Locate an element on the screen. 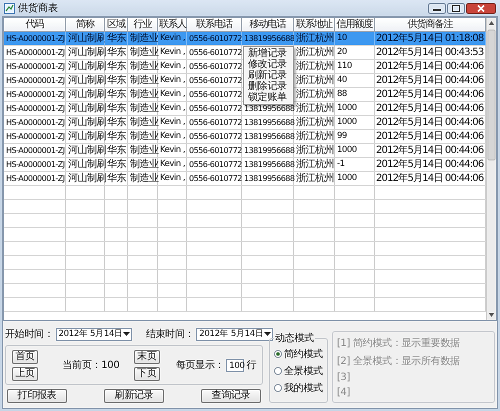 The height and width of the screenshot is (411, 500). menu-item: 删除记录 is located at coordinates (268, 86).